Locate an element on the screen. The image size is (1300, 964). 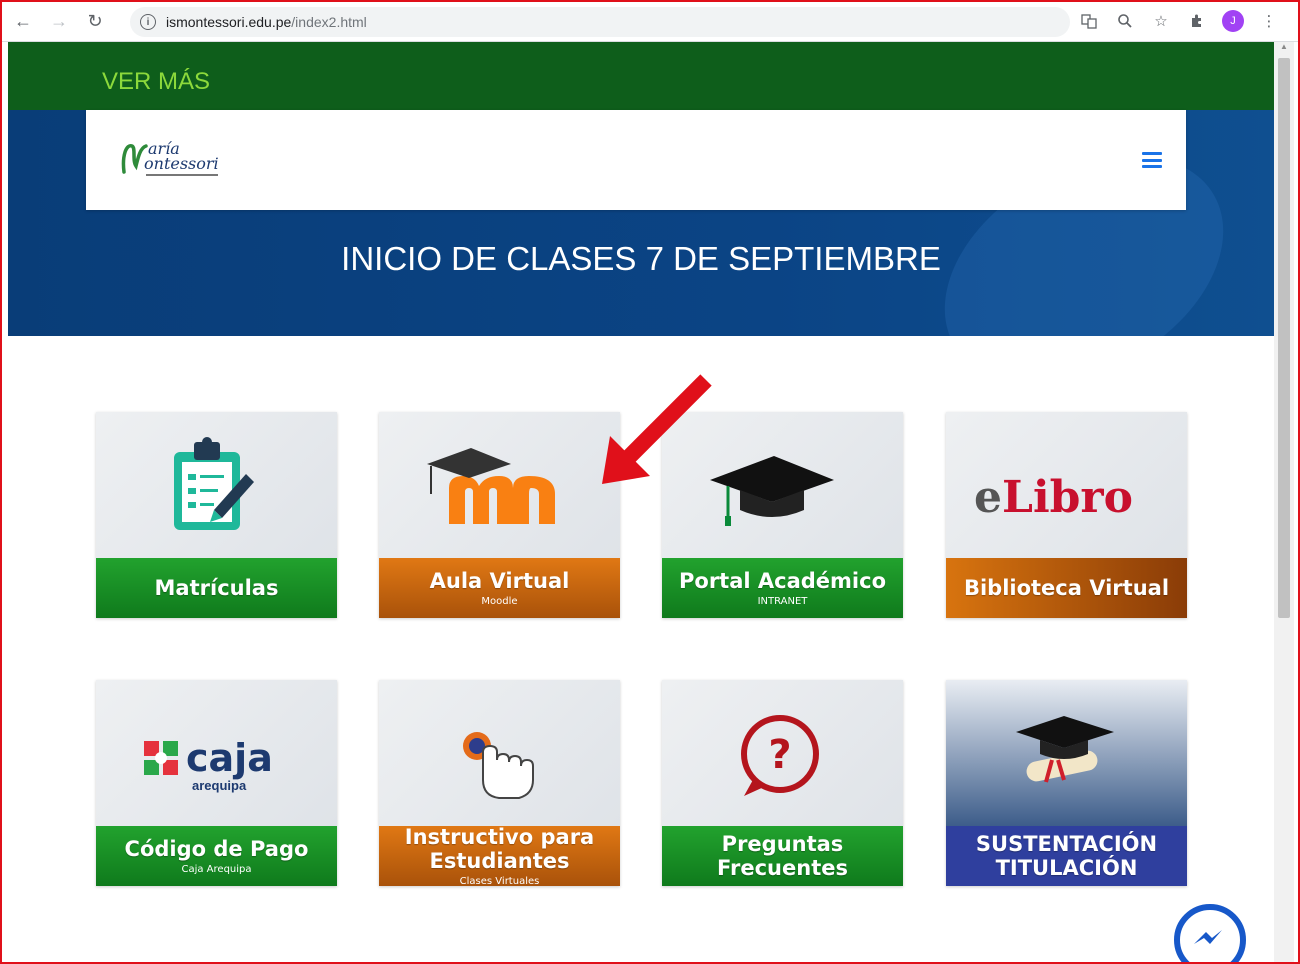
bookmark-star-icon: ☆ is located at coordinates (1161, 21).